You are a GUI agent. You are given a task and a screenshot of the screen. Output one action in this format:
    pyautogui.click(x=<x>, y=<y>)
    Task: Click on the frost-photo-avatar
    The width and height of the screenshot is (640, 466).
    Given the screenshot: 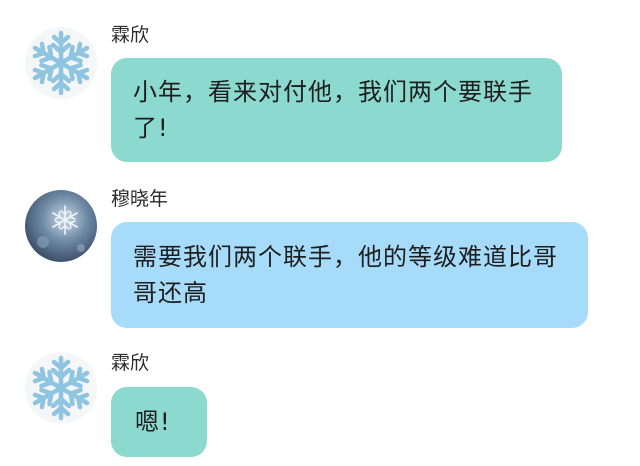 What is the action you would take?
    pyautogui.click(x=61, y=226)
    